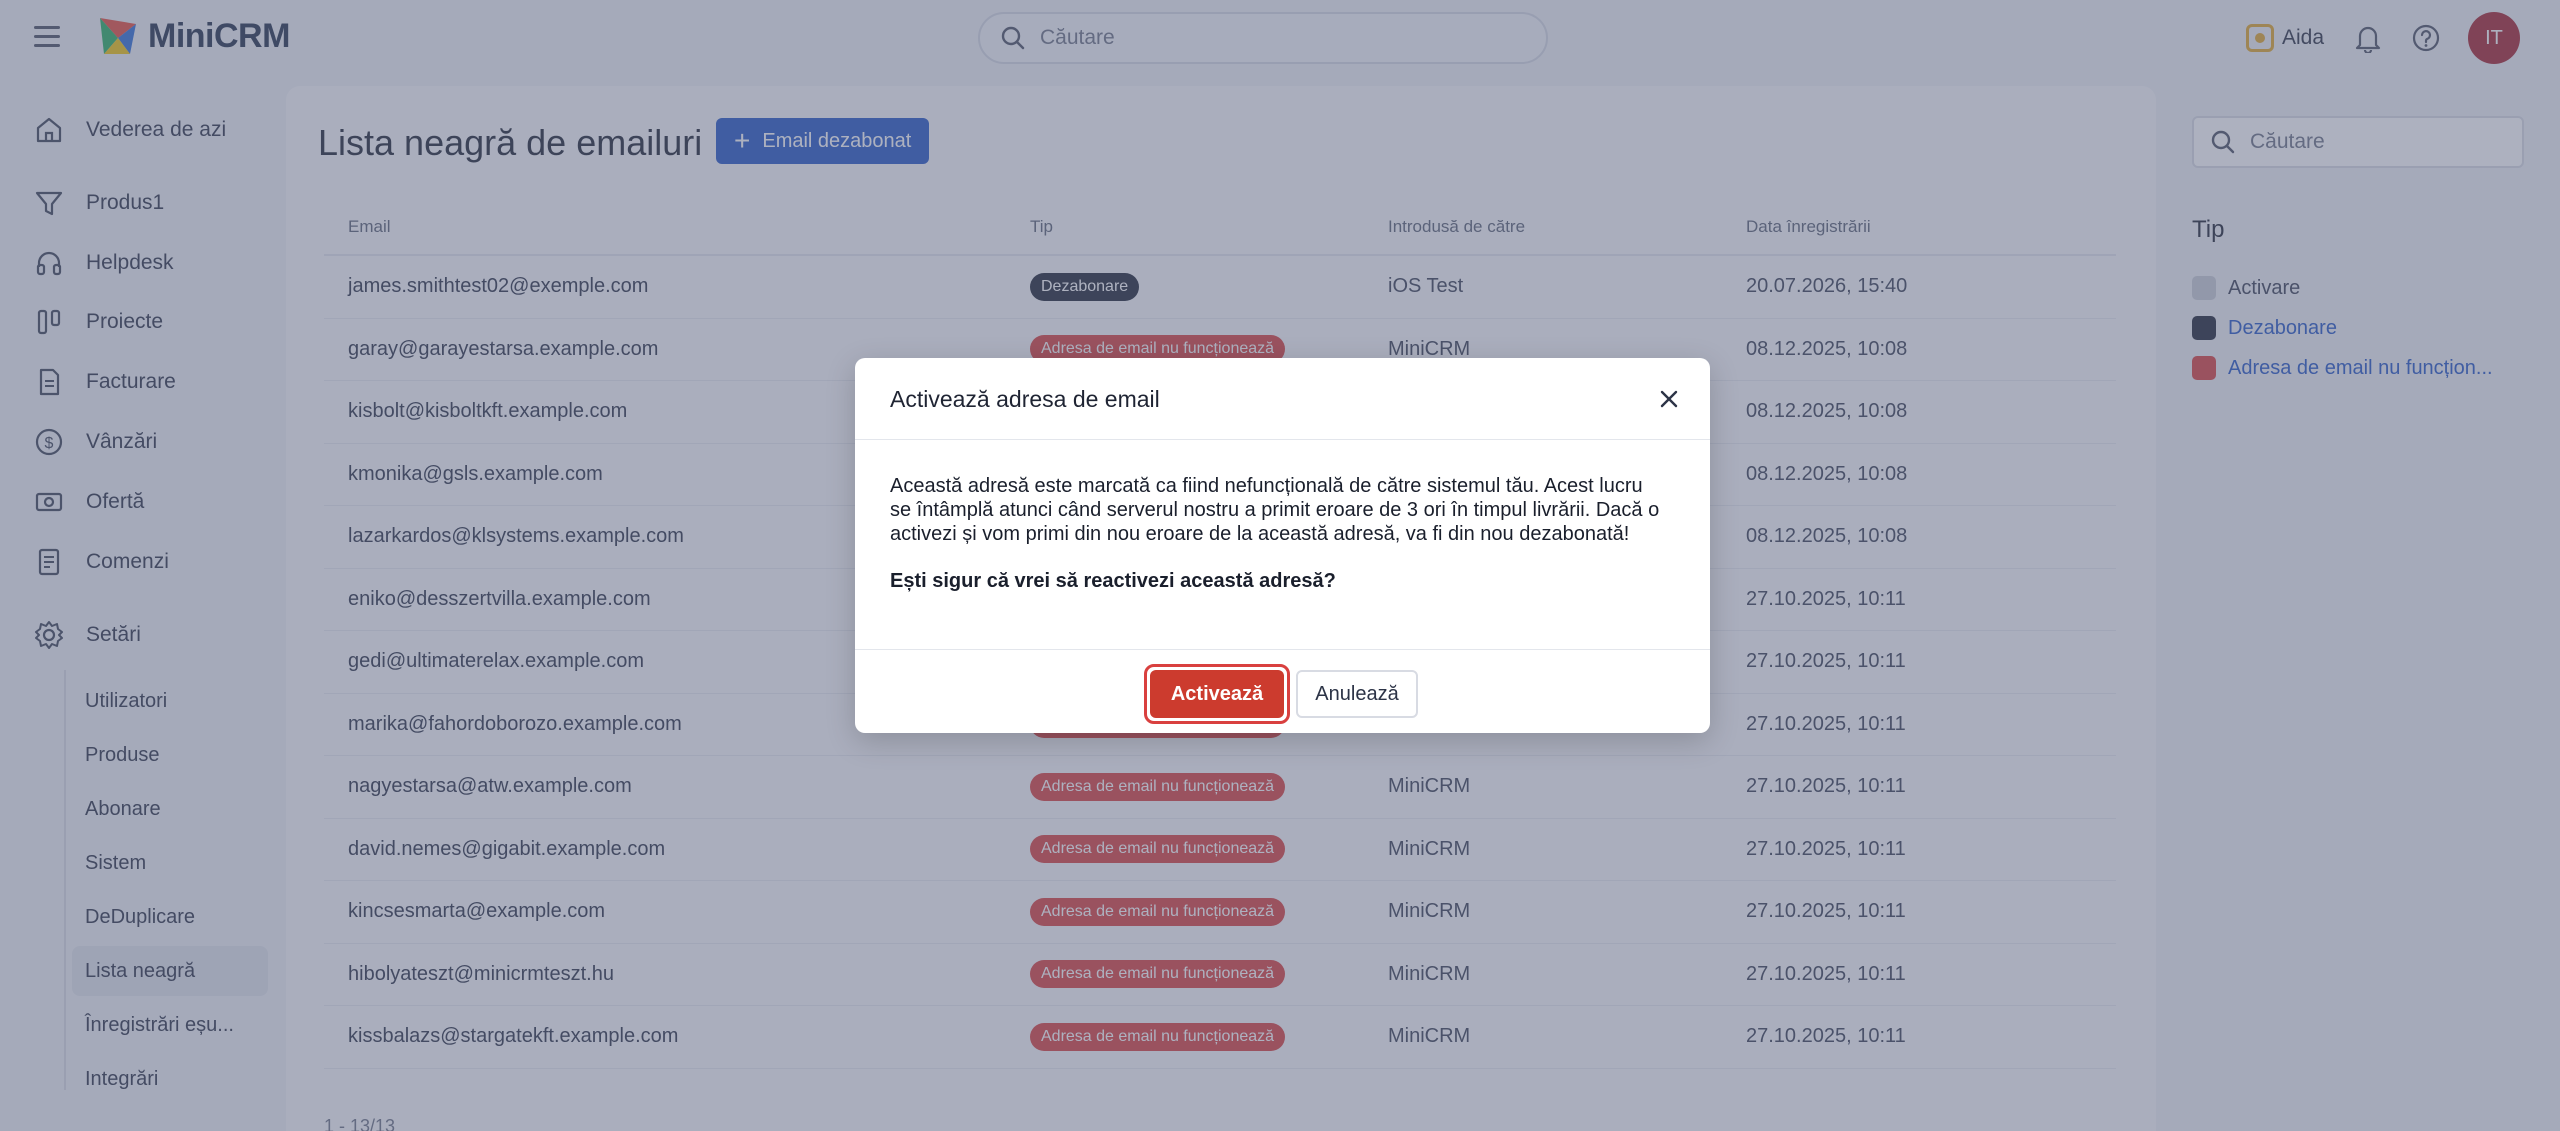 Image resolution: width=2560 pixels, height=1131 pixels. Describe the element at coordinates (1282, 399) in the screenshot. I see `dialog-header: Activează adresa de email` at that location.